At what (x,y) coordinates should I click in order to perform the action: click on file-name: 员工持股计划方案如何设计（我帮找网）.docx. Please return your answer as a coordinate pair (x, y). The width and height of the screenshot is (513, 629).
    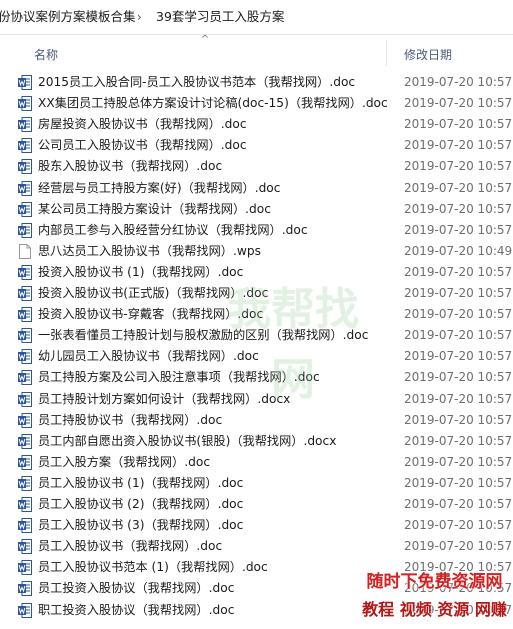
    Looking at the image, I should click on (164, 398).